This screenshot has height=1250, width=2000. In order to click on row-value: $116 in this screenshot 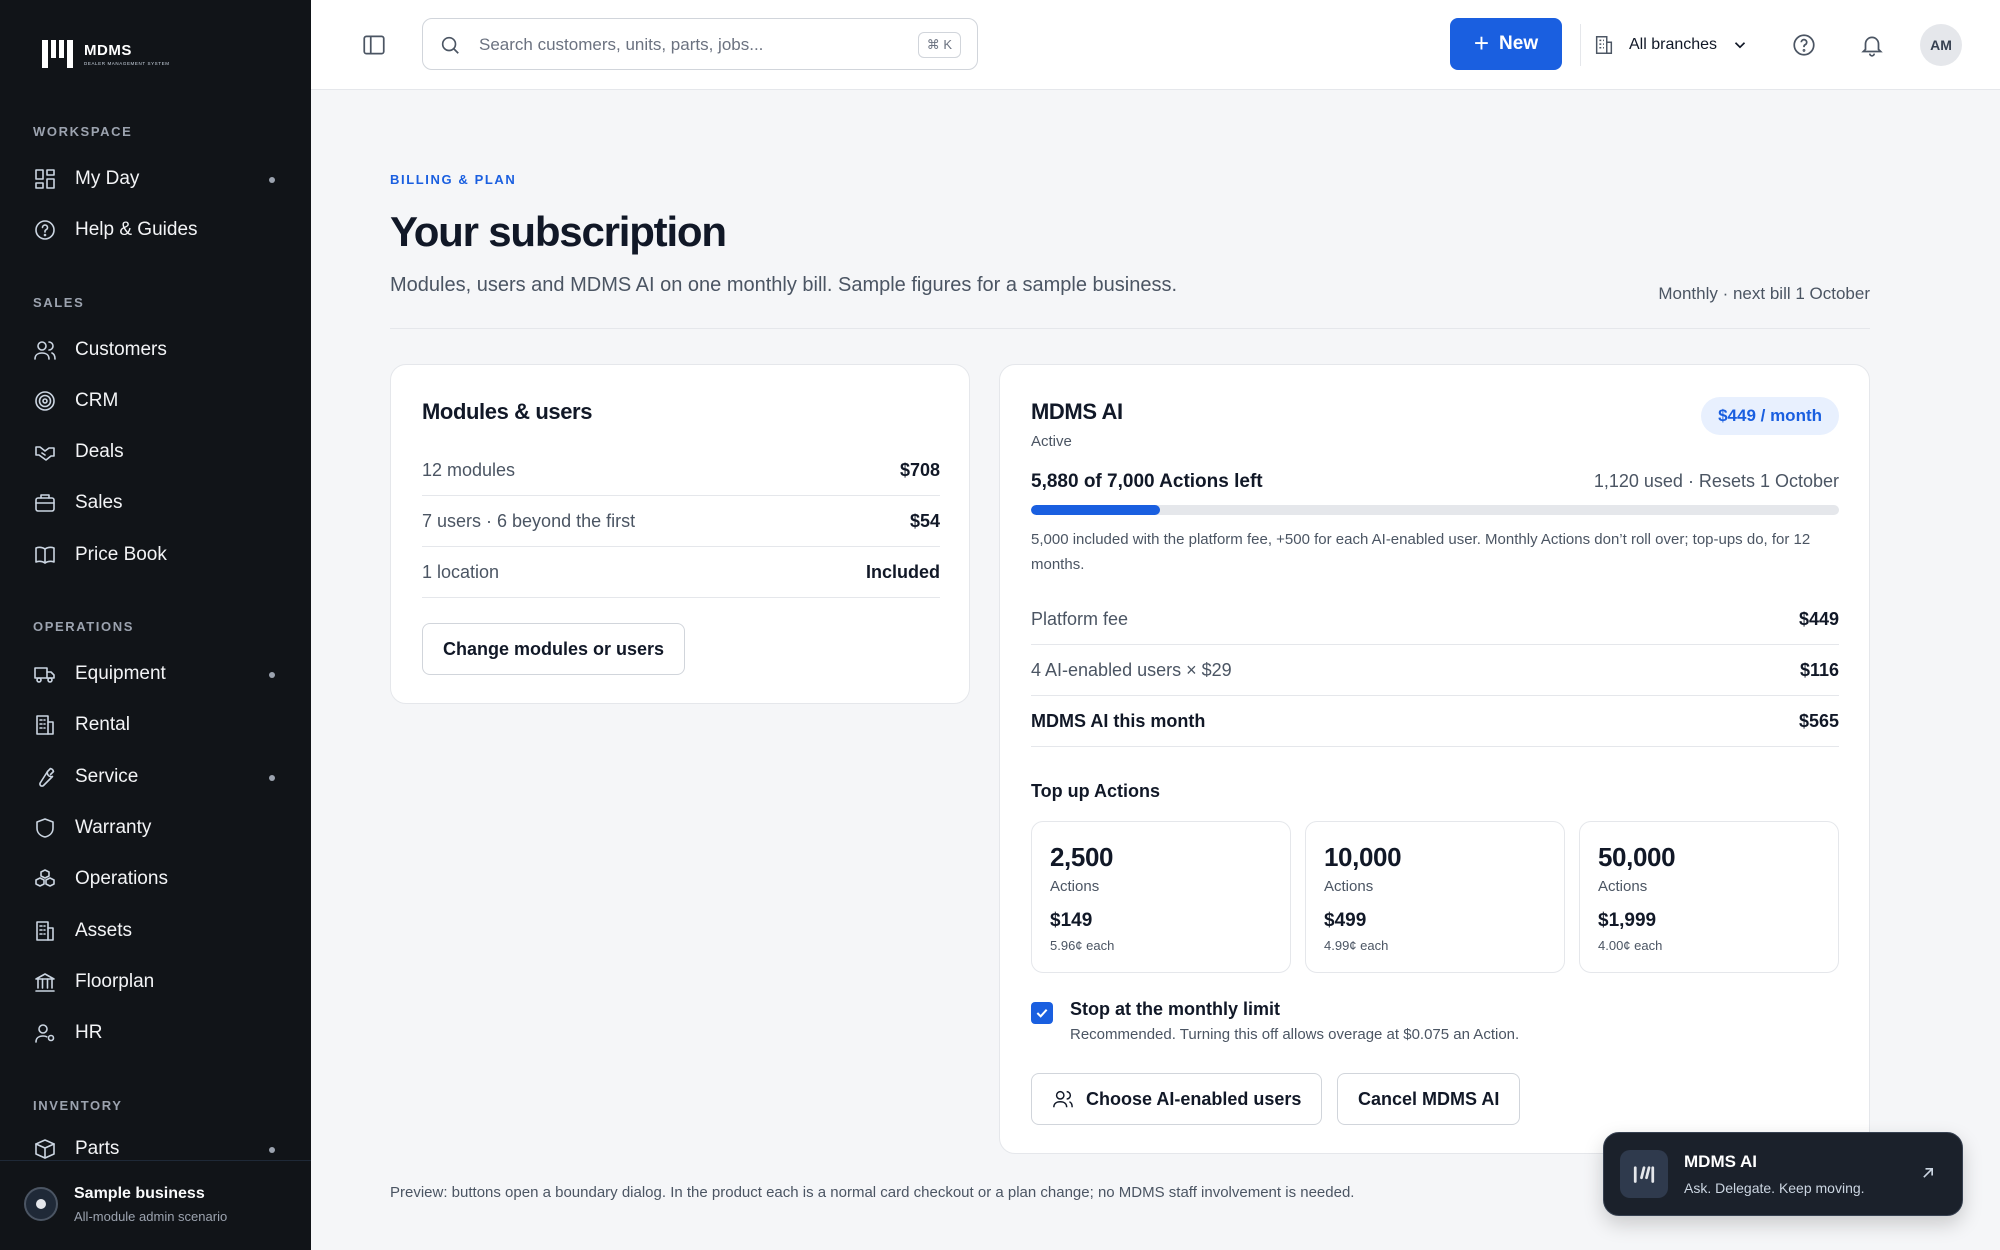, I will do `click(1819, 669)`.